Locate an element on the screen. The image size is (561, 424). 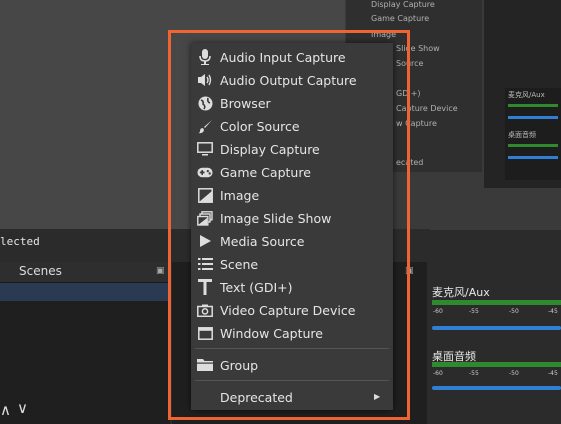
menu-item-label: Image Slide Show is located at coordinates (276, 218).